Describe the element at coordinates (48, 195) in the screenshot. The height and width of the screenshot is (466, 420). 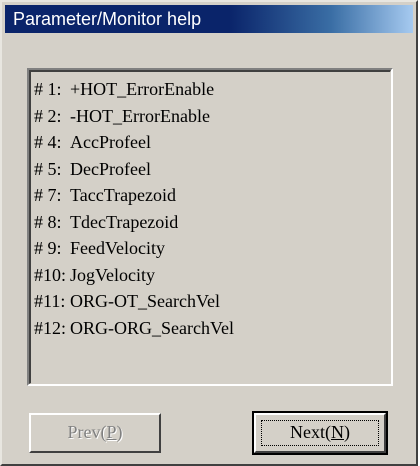
I see `param-number: # 7:` at that location.